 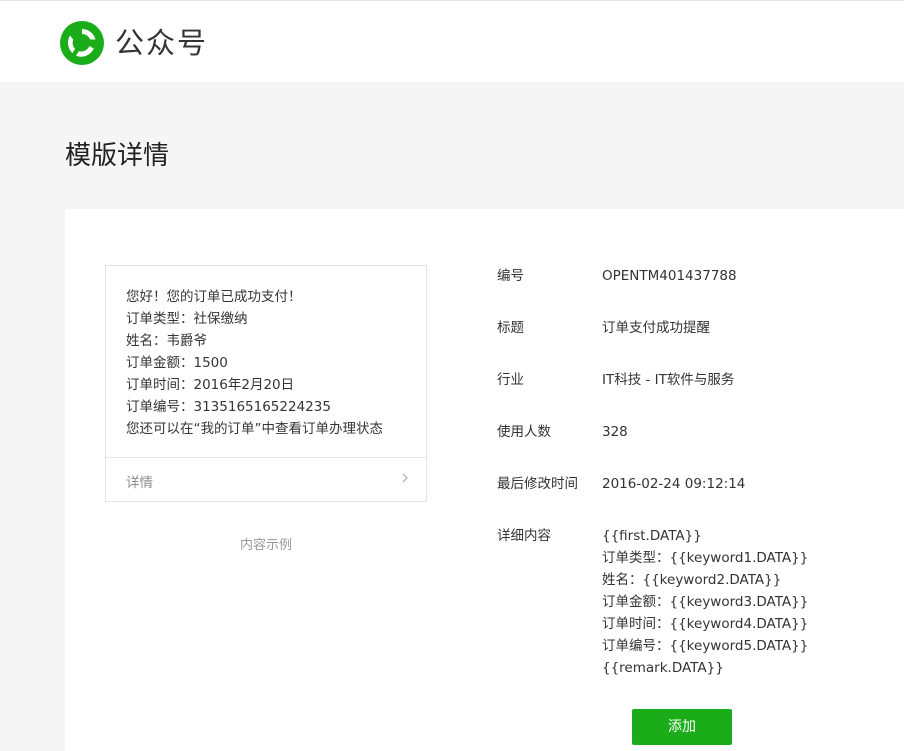 I want to click on preview-caption: 内容示例, so click(x=265, y=545).